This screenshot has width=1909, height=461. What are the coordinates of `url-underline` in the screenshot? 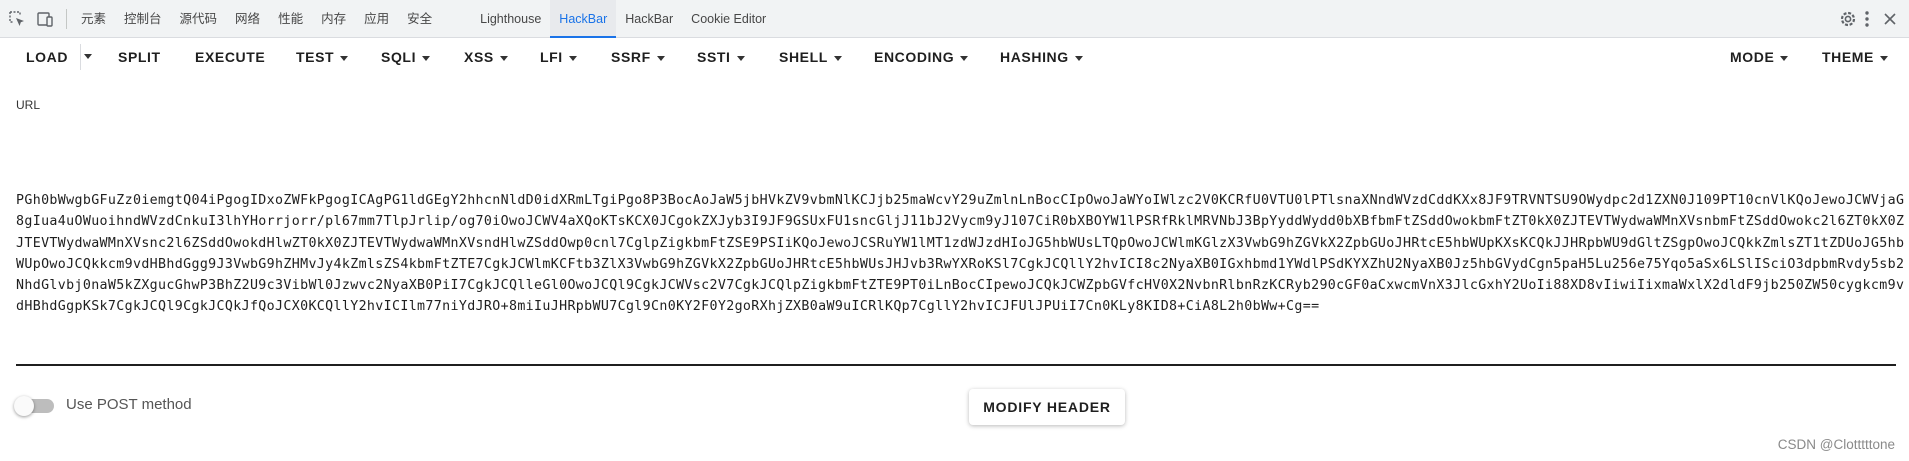 It's located at (956, 365).